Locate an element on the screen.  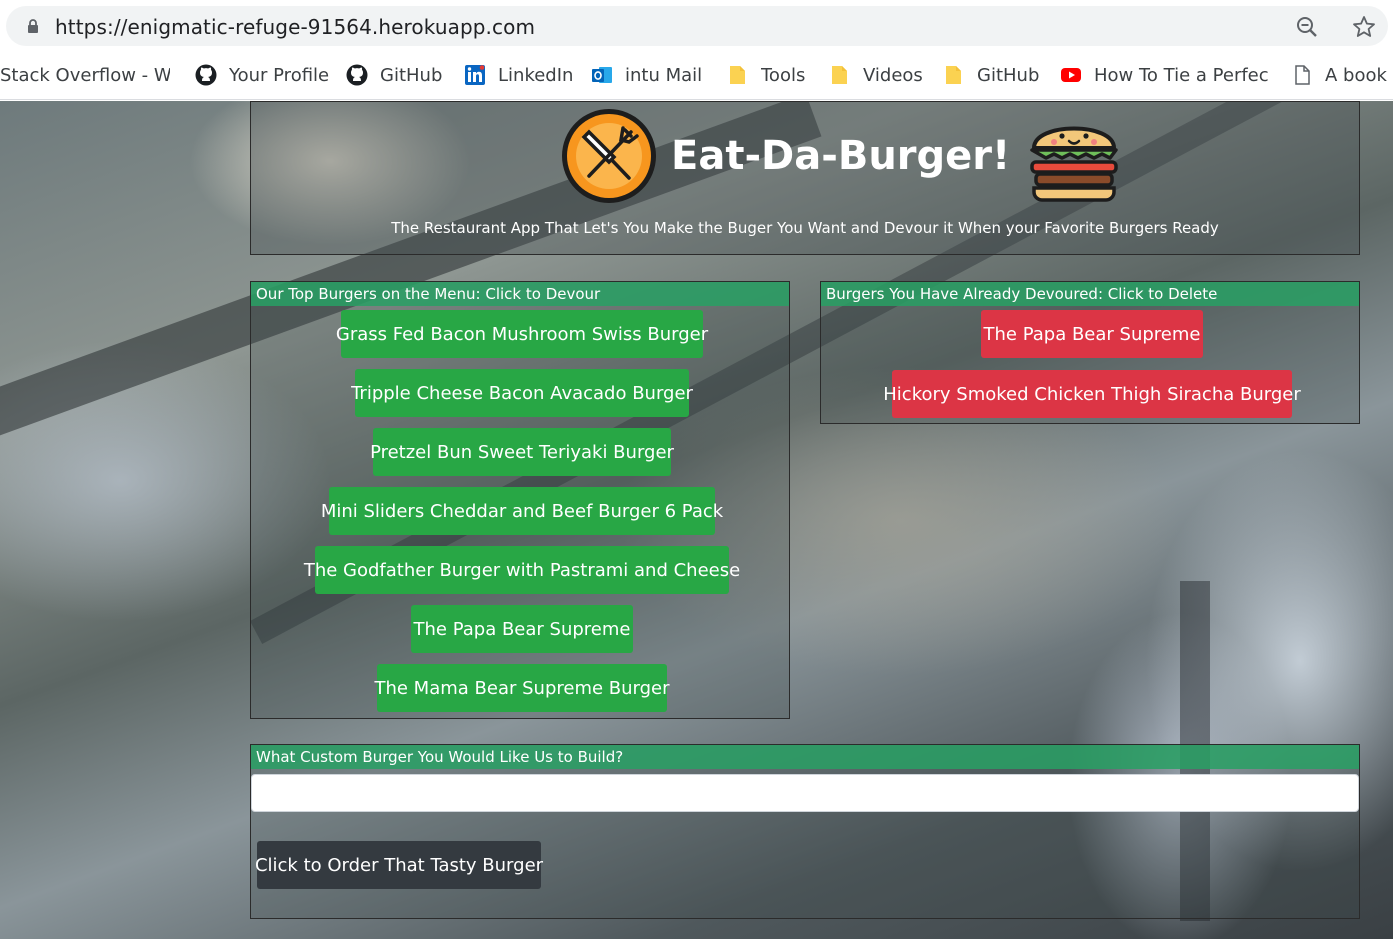
title-row: Eat-Da-Burger! is located at coordinates (841, 156).